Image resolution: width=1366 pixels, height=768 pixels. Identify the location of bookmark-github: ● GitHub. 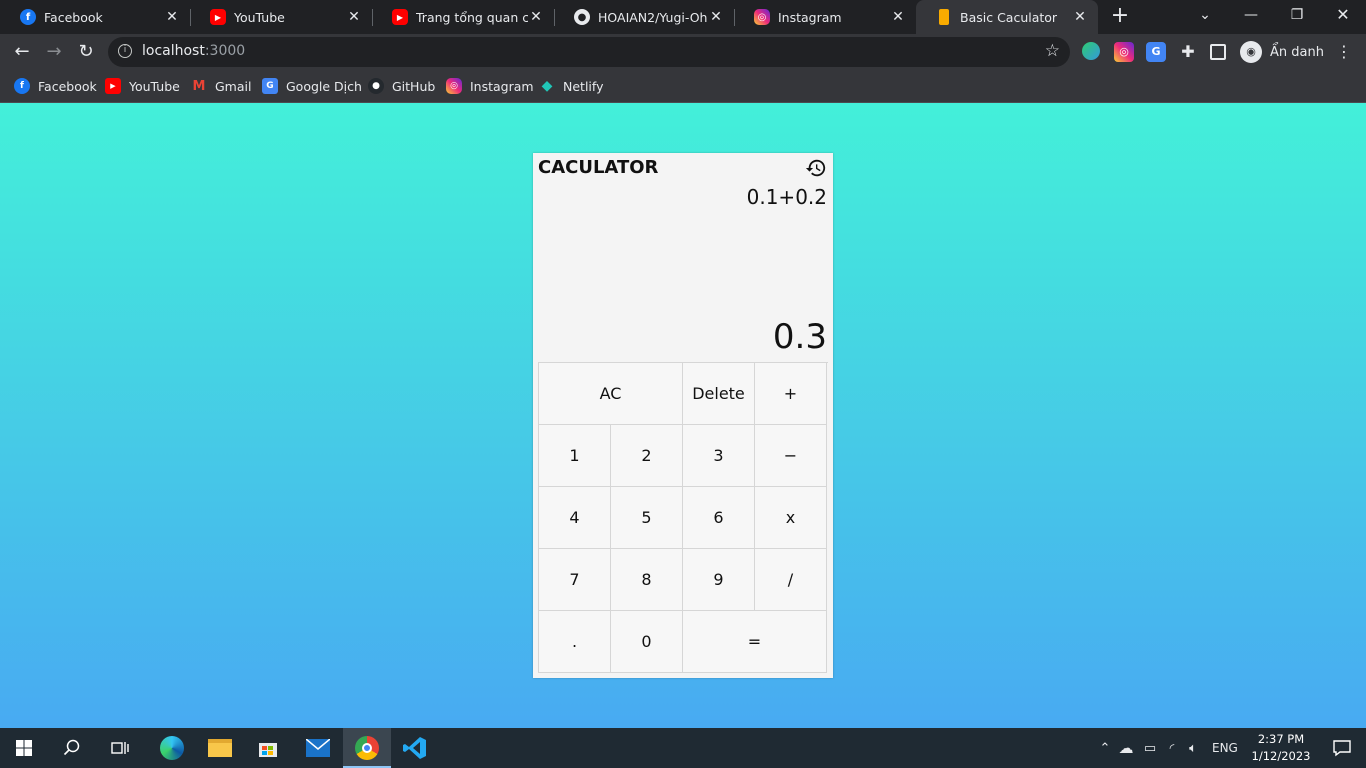
(401, 86).